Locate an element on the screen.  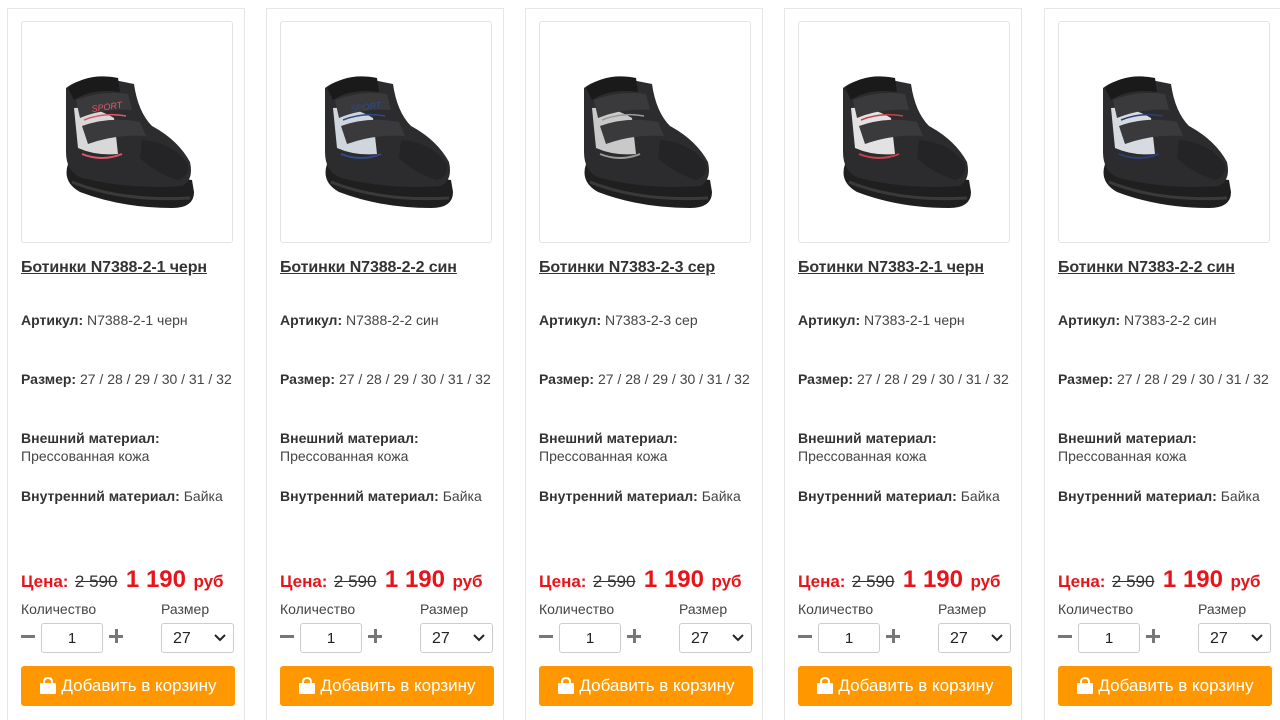
product-title: Ботинки N7383-2-2 син is located at coordinates (1169, 268).